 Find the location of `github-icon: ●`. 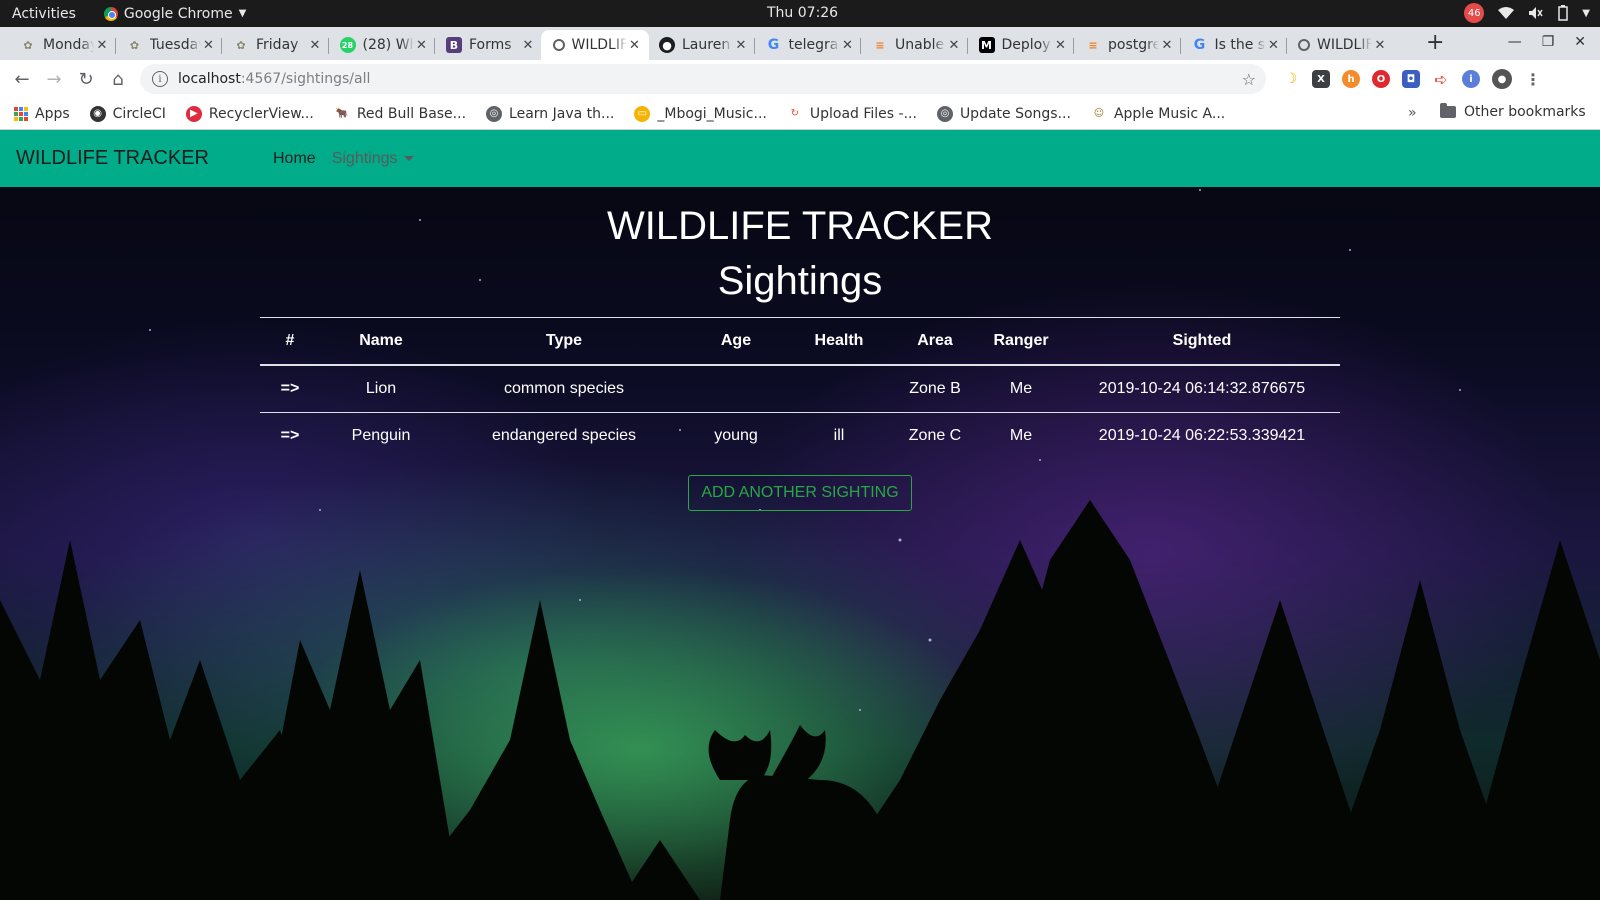

github-icon: ● is located at coordinates (667, 45).